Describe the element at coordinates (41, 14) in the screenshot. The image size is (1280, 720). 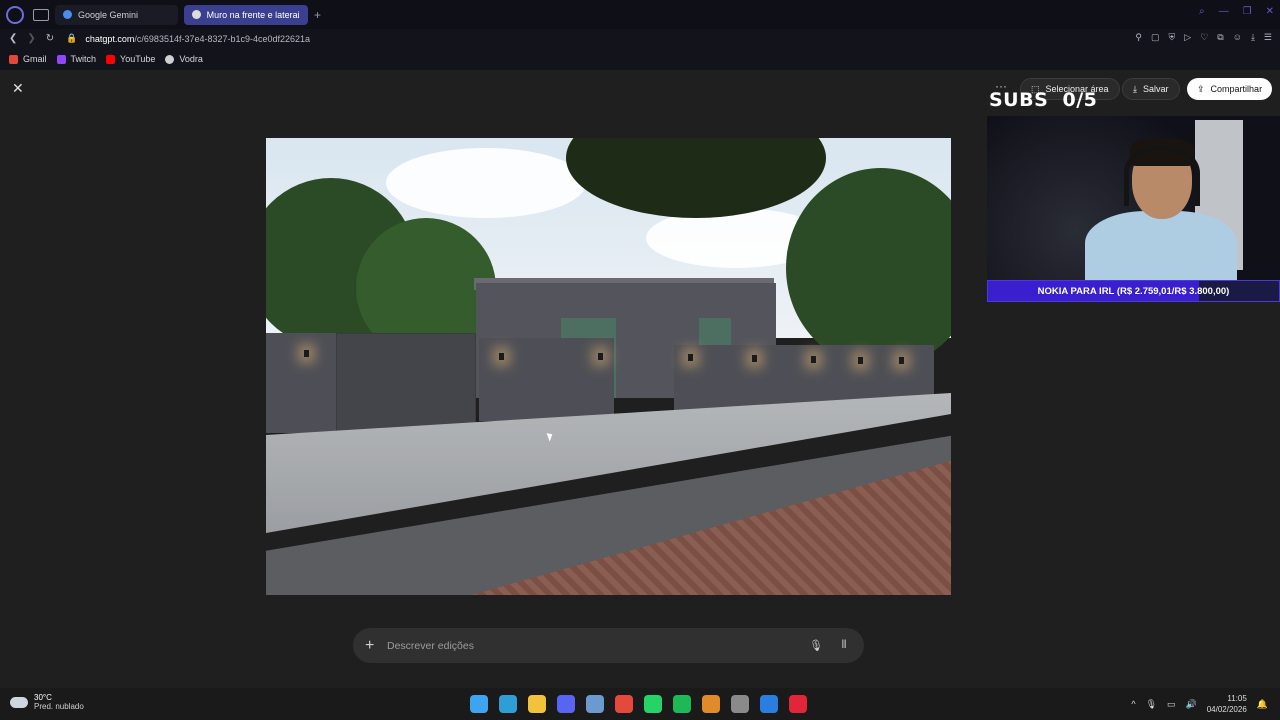
I see `tab-islands-icon` at that location.